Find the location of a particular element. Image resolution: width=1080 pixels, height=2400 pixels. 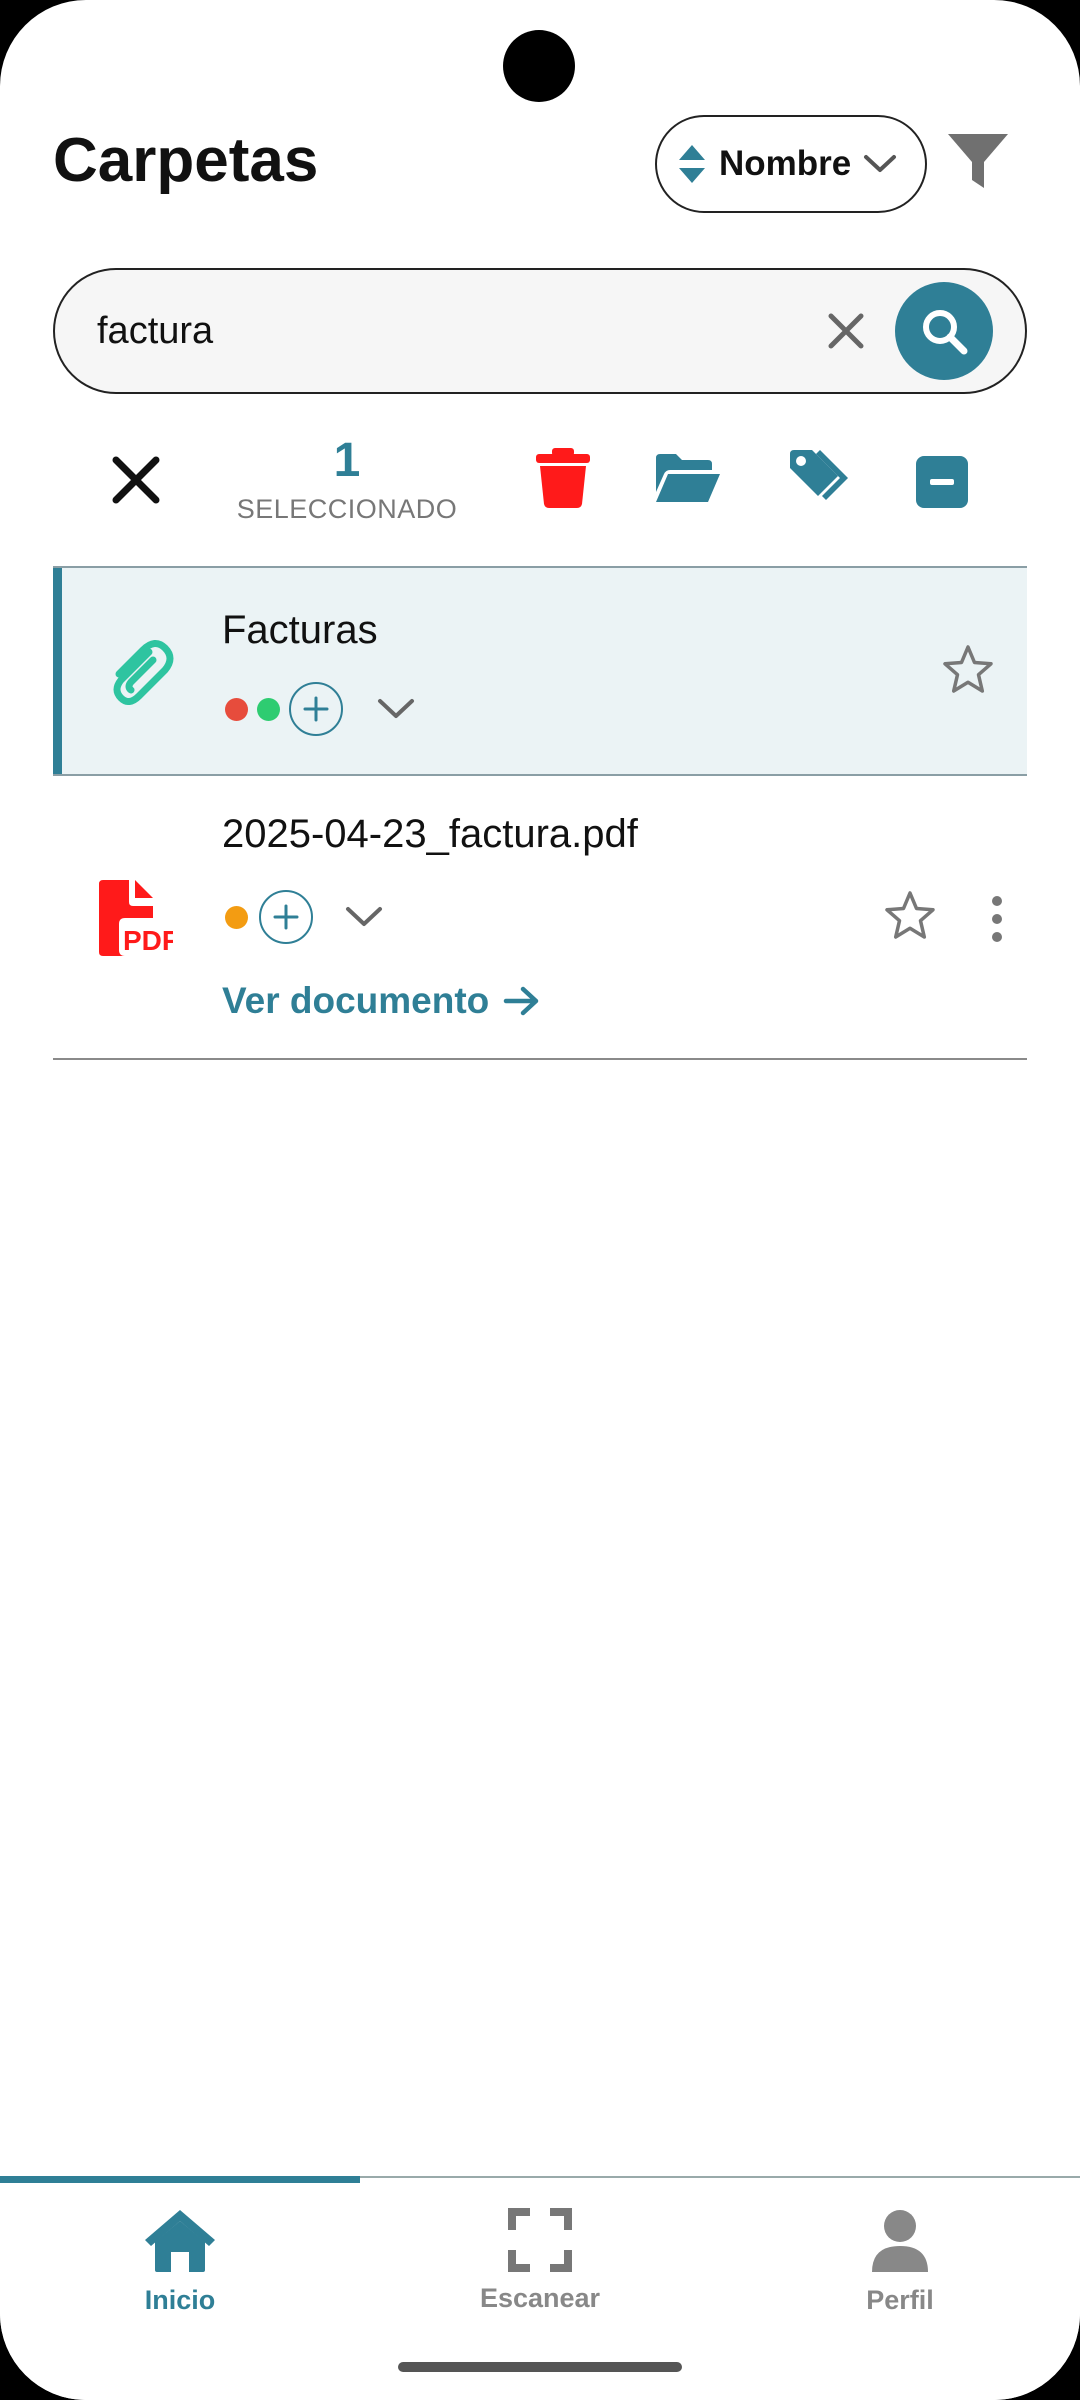

nav-item-escanear: Escanear is located at coordinates (540, 2261).